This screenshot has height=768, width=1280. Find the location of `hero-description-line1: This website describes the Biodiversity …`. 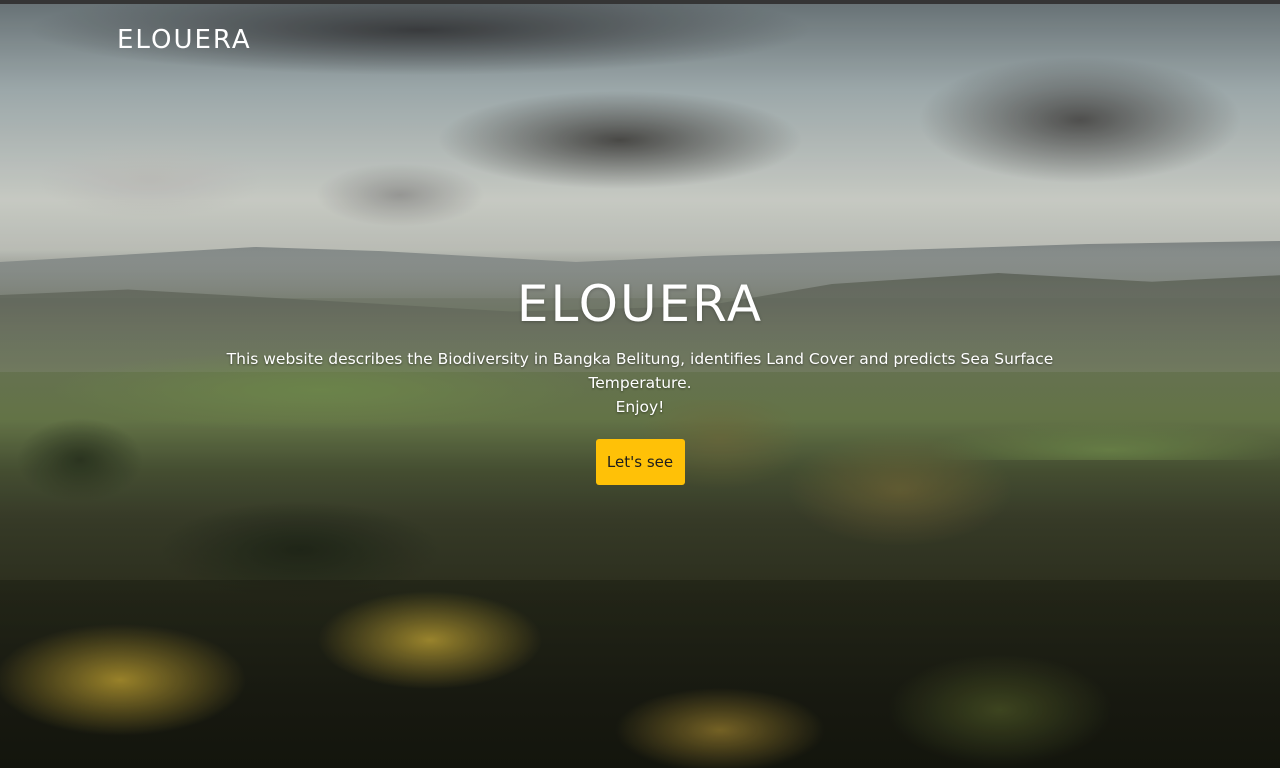

hero-description-line1: This website describes the Biodiversity … is located at coordinates (640, 371).